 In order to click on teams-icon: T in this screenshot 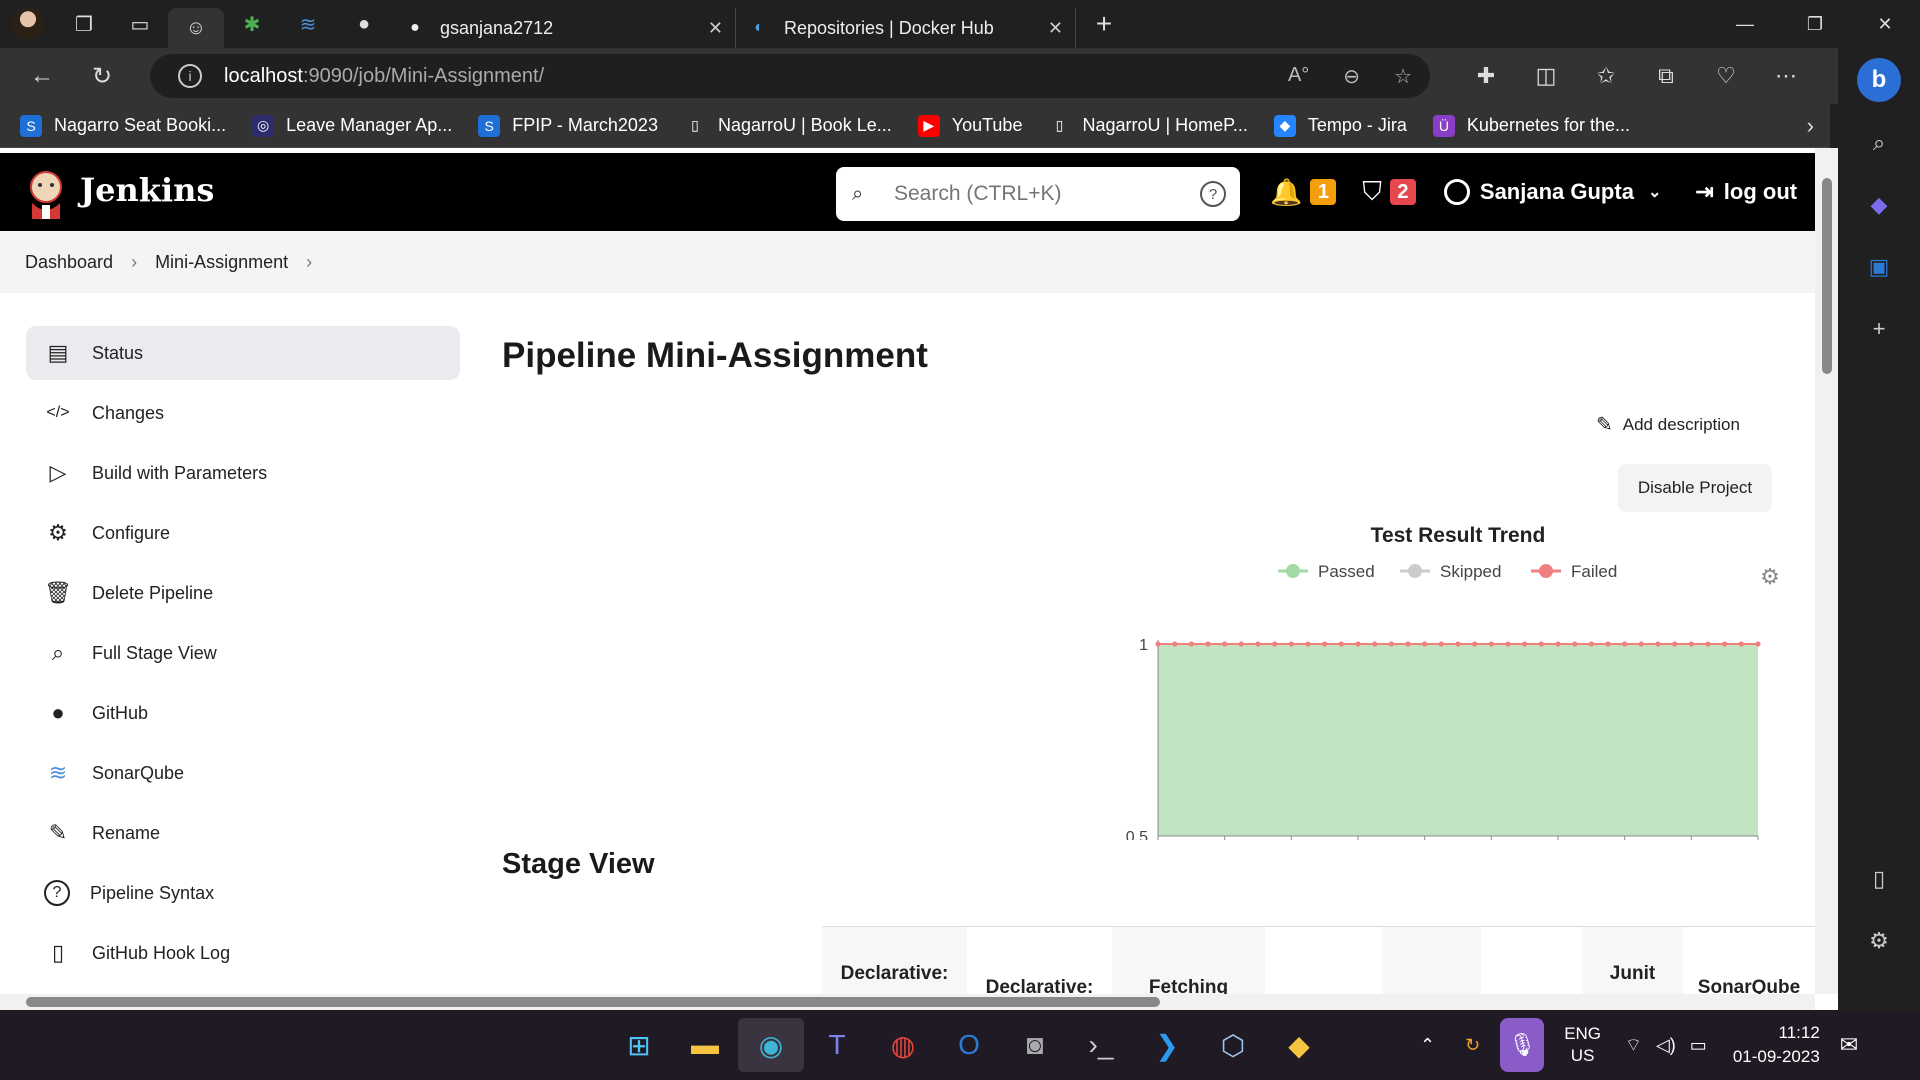, I will do `click(837, 1045)`.